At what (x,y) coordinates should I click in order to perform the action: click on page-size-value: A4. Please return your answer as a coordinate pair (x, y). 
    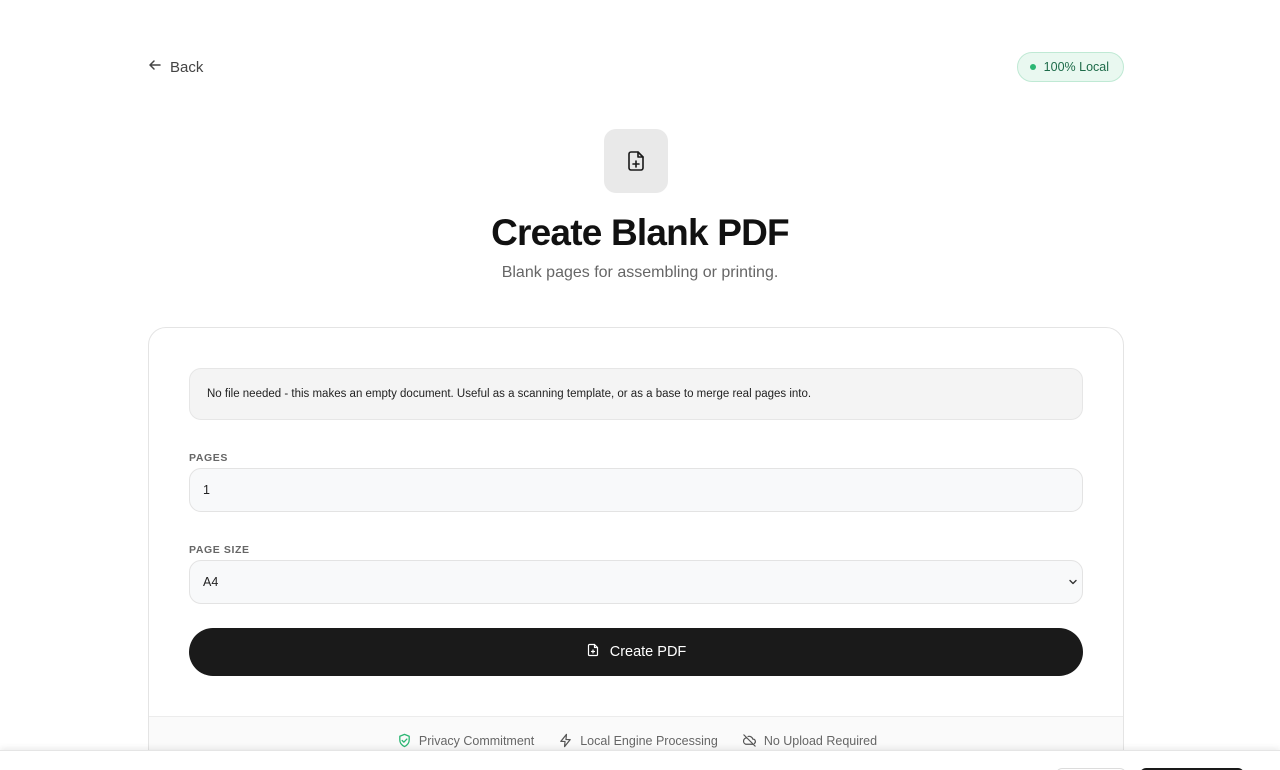
    Looking at the image, I should click on (211, 582).